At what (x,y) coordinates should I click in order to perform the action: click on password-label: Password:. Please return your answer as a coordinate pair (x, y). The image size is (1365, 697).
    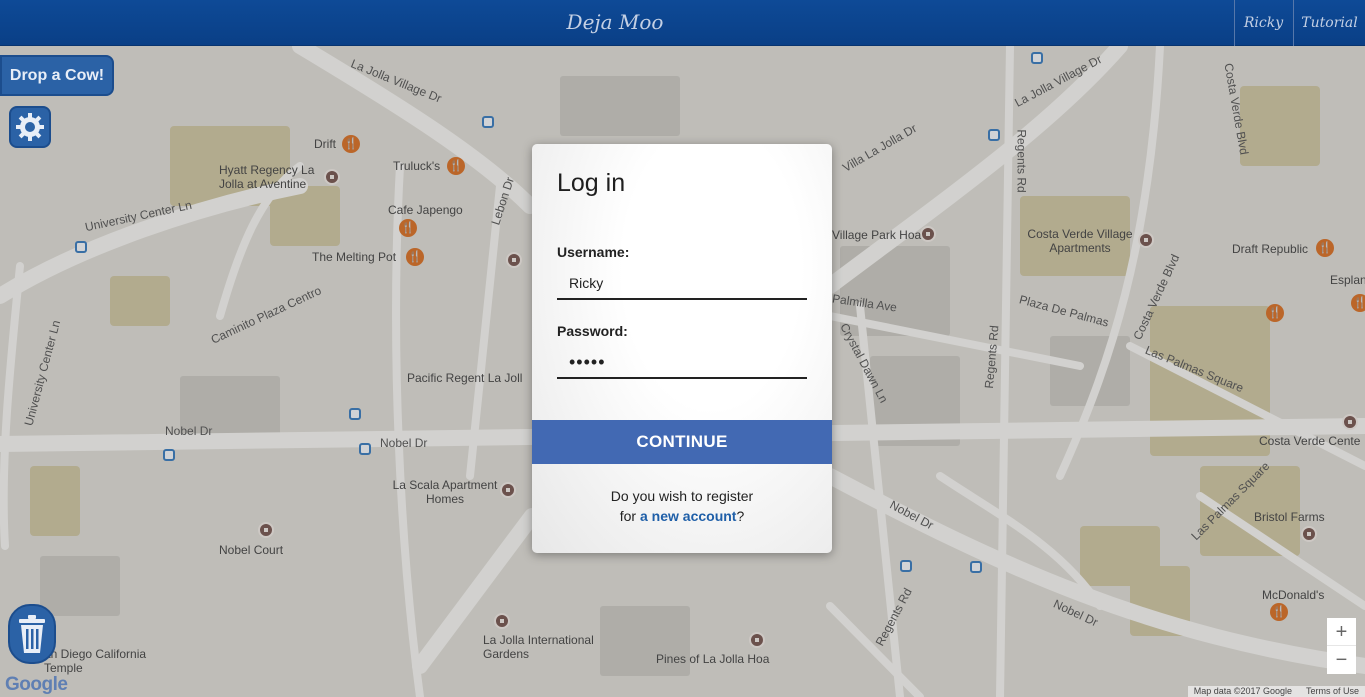
    Looking at the image, I should click on (592, 331).